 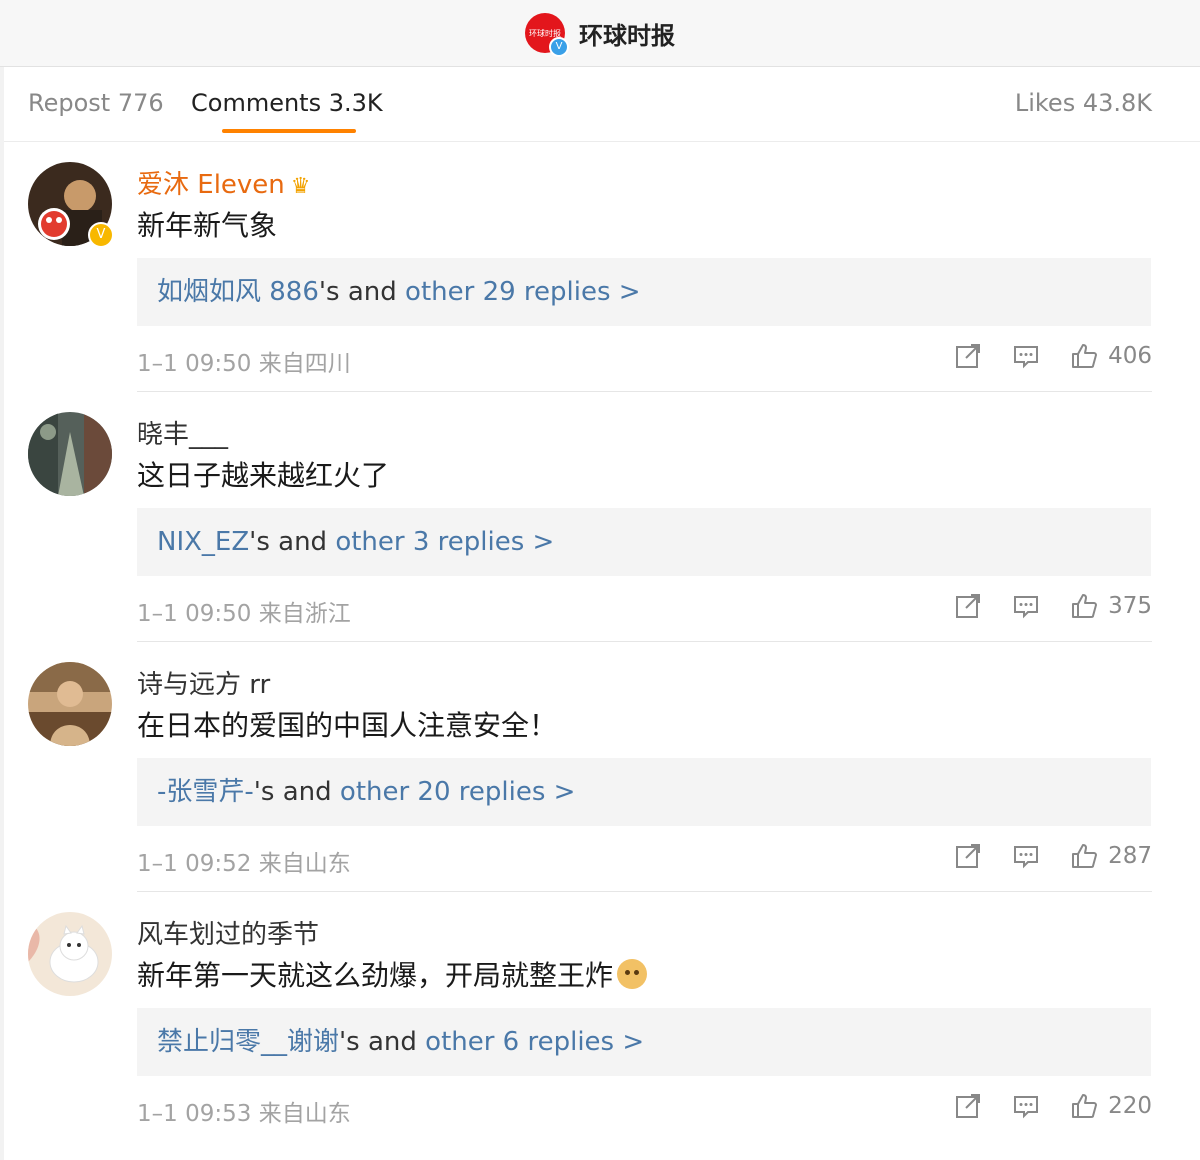 I want to click on comment-meta: 1–1 09:53 来自山东, so click(x=244, y=1111).